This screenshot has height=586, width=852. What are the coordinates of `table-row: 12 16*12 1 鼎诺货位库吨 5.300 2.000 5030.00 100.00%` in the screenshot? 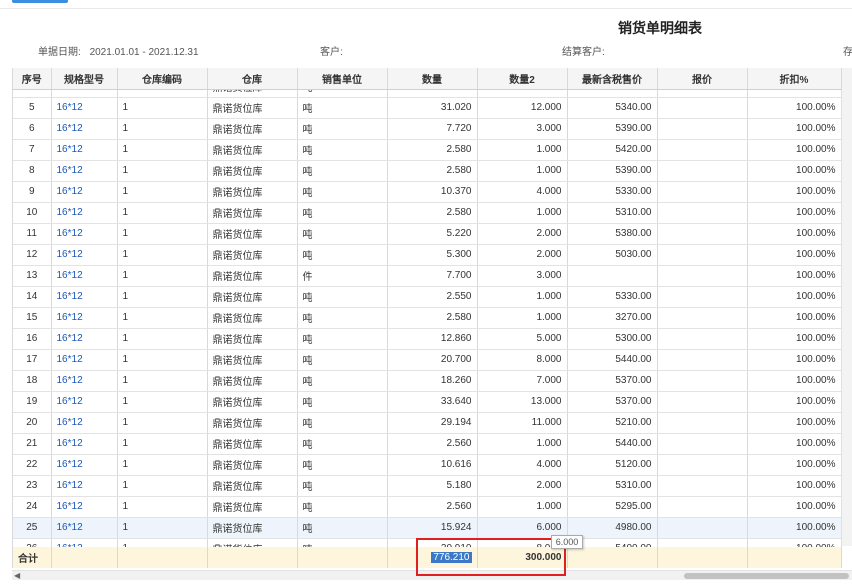 It's located at (427, 255).